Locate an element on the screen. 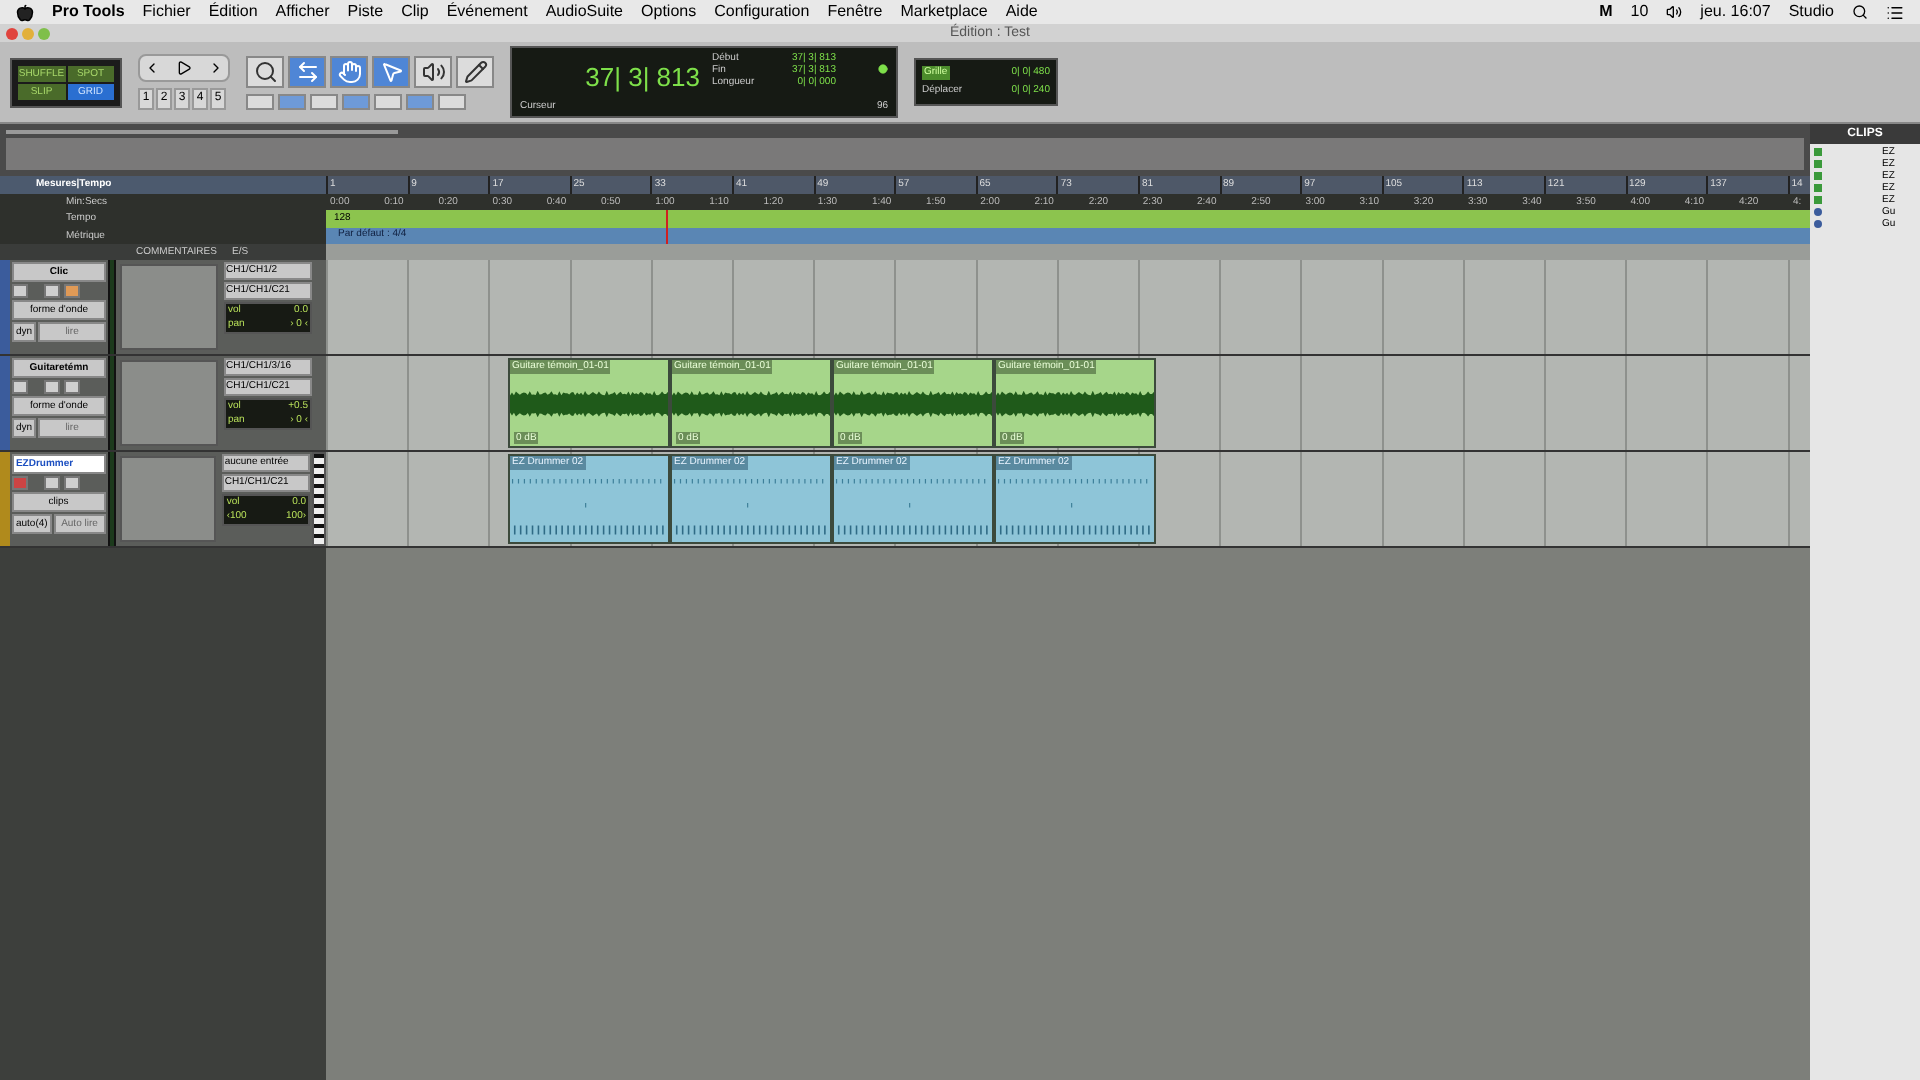 This screenshot has height=1080, width=1920. menu-item: Édition is located at coordinates (233, 12).